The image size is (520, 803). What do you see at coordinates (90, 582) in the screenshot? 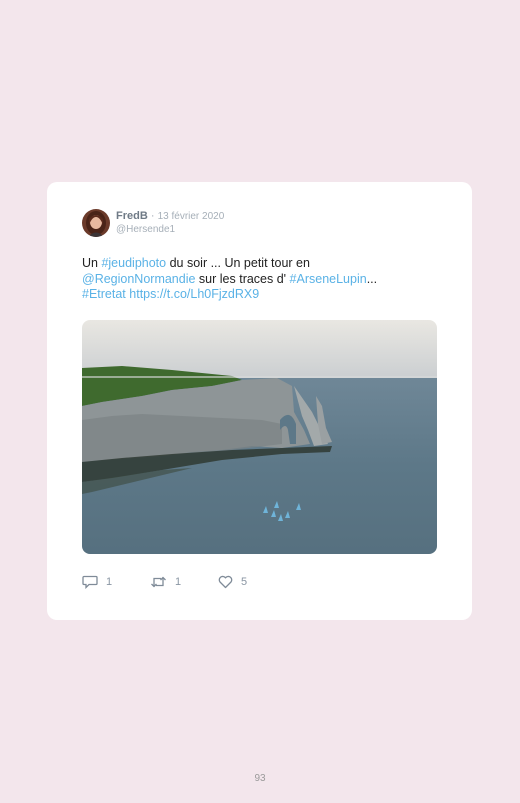
I see `reply-icon` at bounding box center [90, 582].